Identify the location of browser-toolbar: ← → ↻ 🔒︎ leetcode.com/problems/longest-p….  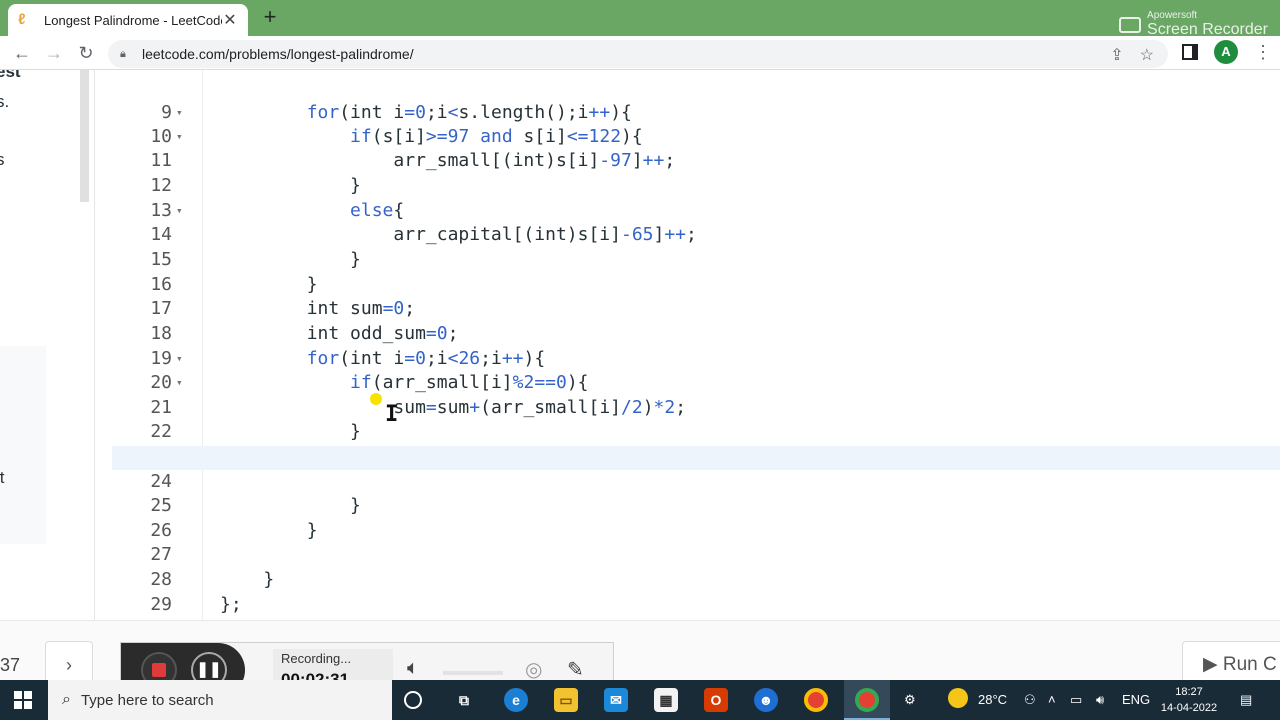
(640, 53).